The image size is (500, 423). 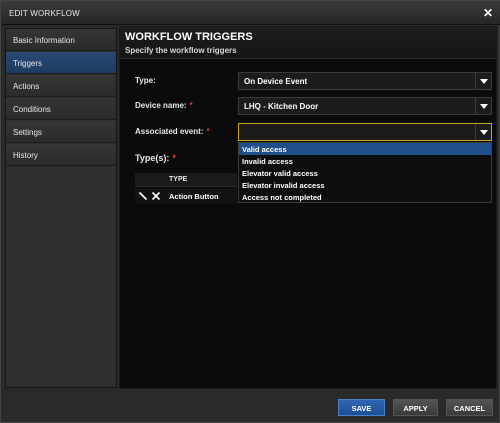 I want to click on sidebar-item-triggers: Triggers, so click(x=61, y=63).